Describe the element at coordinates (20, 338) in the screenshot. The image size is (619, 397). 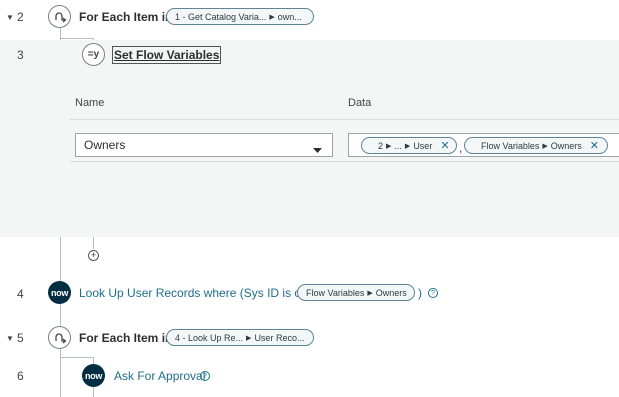
I see `row-number: 5` at that location.